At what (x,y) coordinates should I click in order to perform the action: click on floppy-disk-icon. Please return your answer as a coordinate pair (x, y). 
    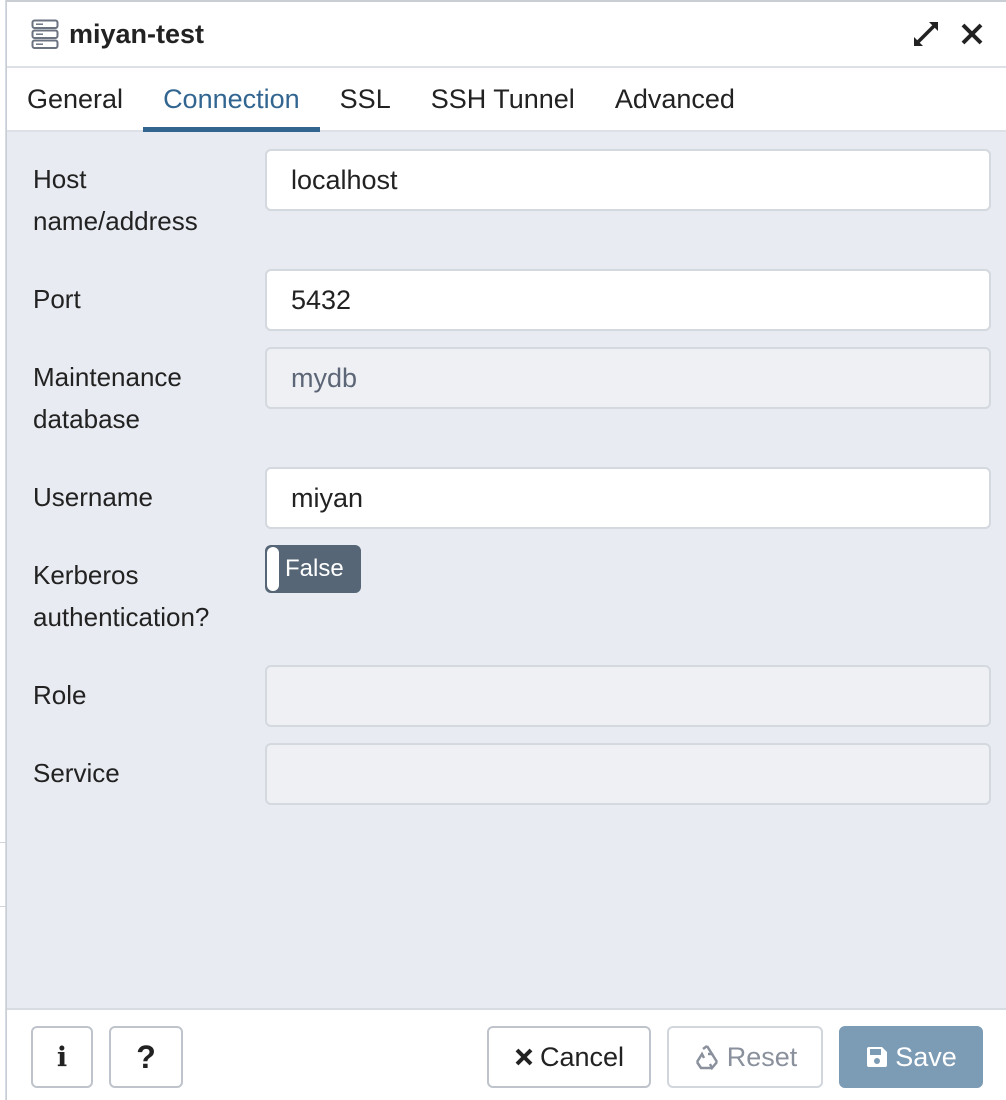
    Looking at the image, I should click on (877, 1057).